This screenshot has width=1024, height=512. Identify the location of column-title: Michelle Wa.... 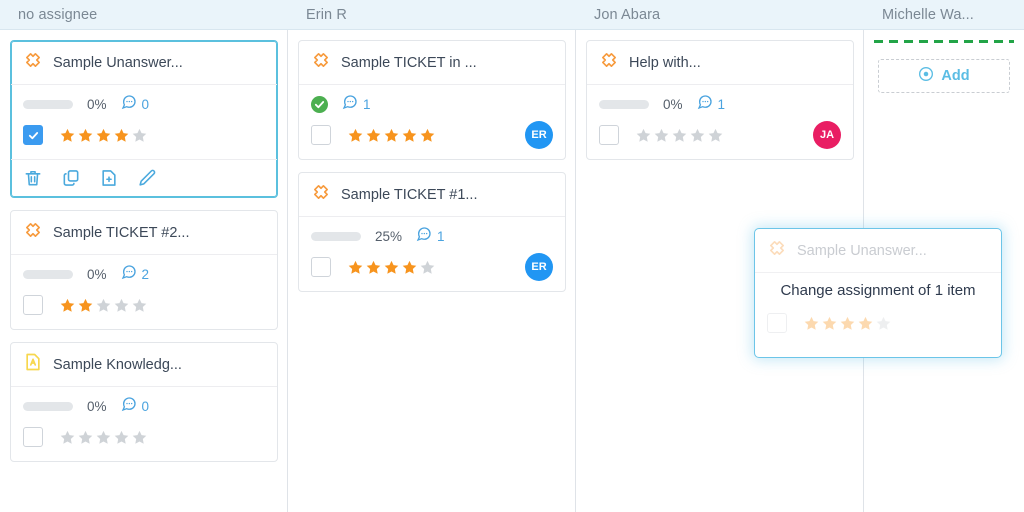
(928, 14).